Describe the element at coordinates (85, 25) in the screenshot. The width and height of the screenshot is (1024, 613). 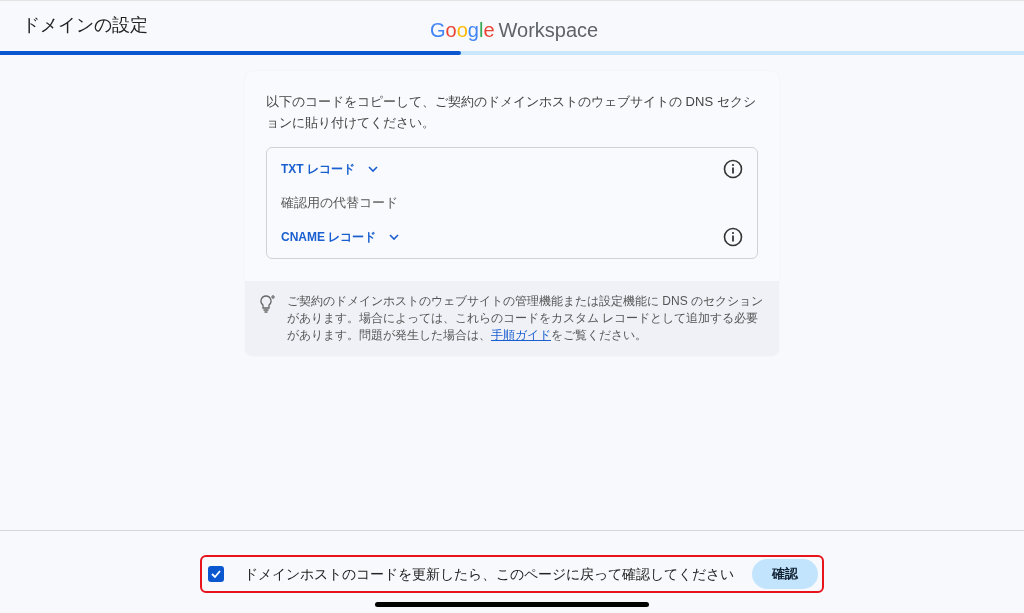
I see `page-title: ドメインの設定` at that location.